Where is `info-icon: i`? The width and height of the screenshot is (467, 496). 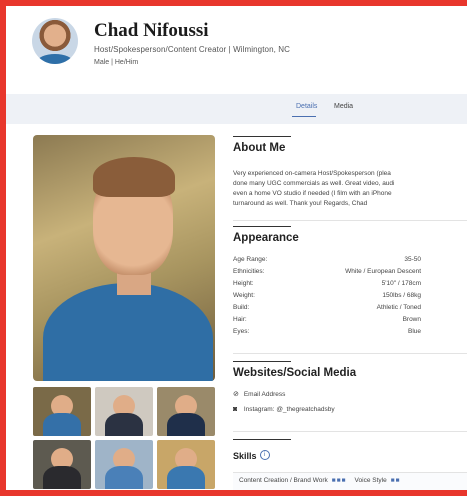 info-icon: i is located at coordinates (264, 454).